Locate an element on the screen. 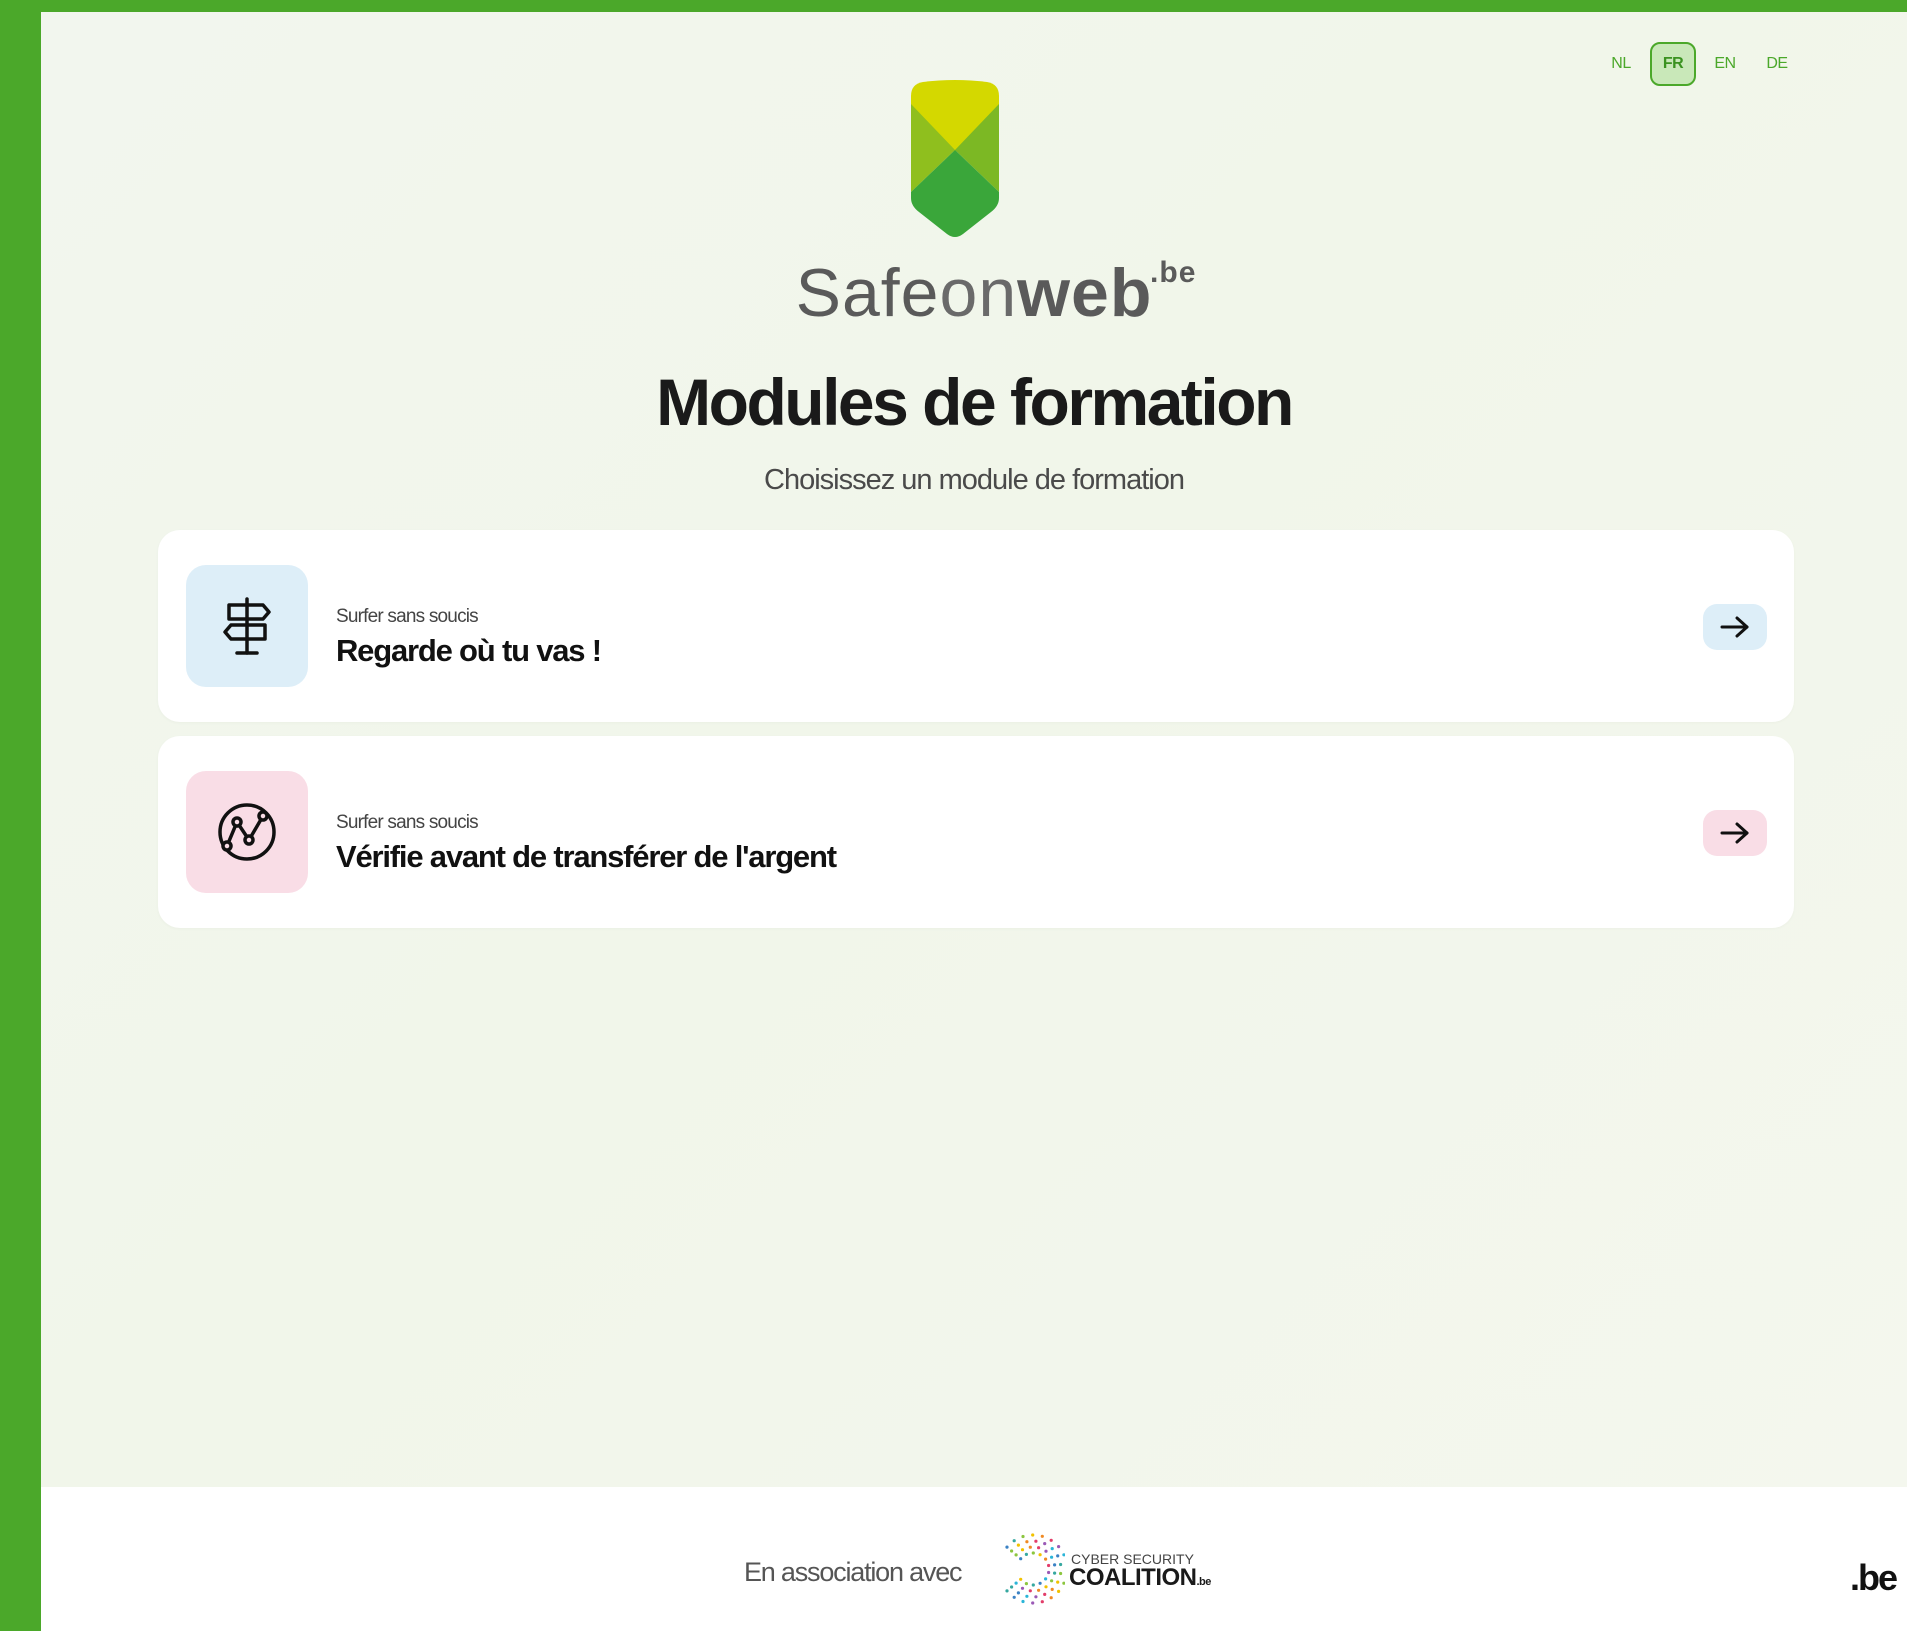 Image resolution: width=1907 pixels, height=1631 pixels. module-title: Vérifie avant de transférer de l'argent is located at coordinates (586, 856).